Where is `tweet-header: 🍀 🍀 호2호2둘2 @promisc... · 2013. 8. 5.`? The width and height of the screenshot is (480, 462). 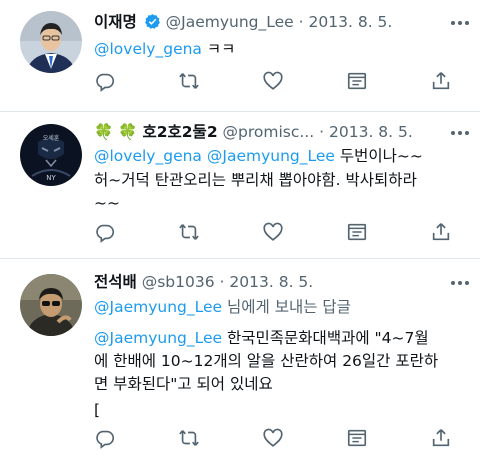
tweet-header: 🍀 🍀 호2호2둘2 @promisc... · 2013. 8. 5. is located at coordinates (253, 132).